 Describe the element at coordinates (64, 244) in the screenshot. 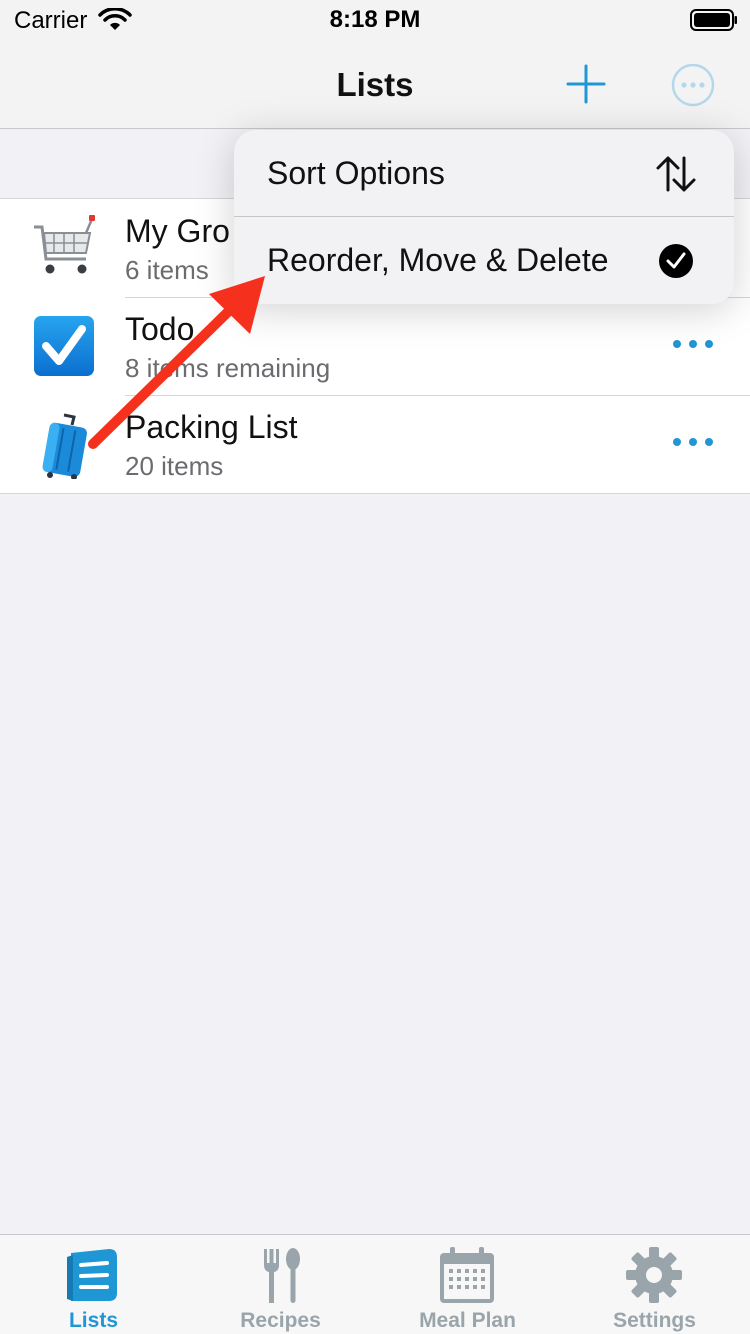

I see `shopping-cart-icon` at that location.